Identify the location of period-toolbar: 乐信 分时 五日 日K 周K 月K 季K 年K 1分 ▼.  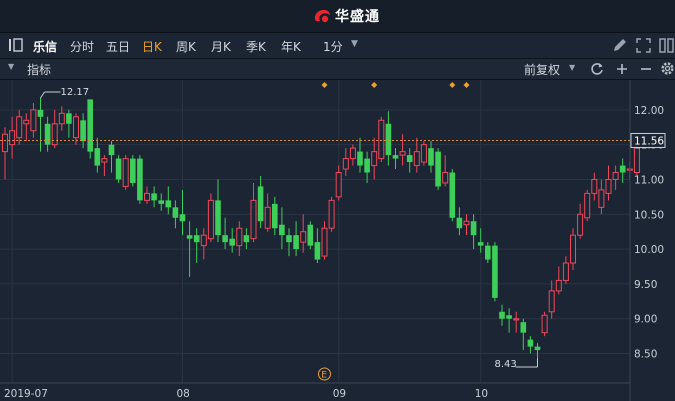
(337, 46).